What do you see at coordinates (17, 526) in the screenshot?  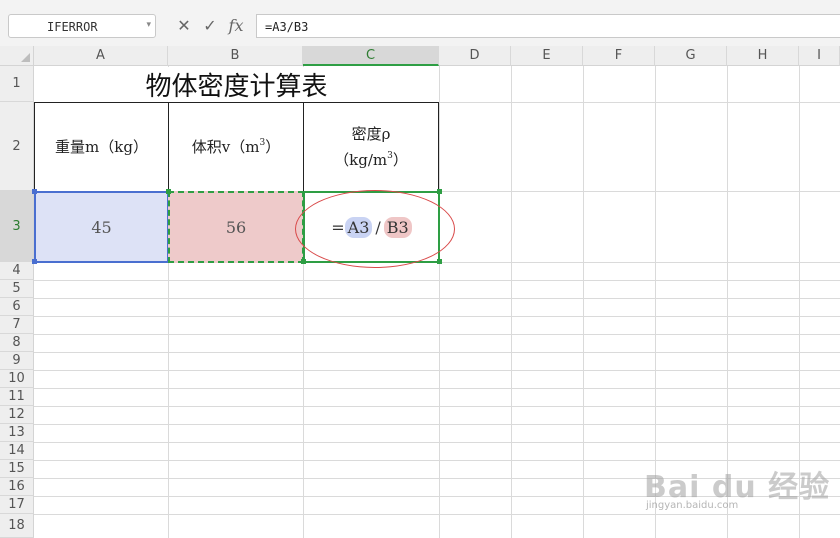 I see `row-header-18: 18` at bounding box center [17, 526].